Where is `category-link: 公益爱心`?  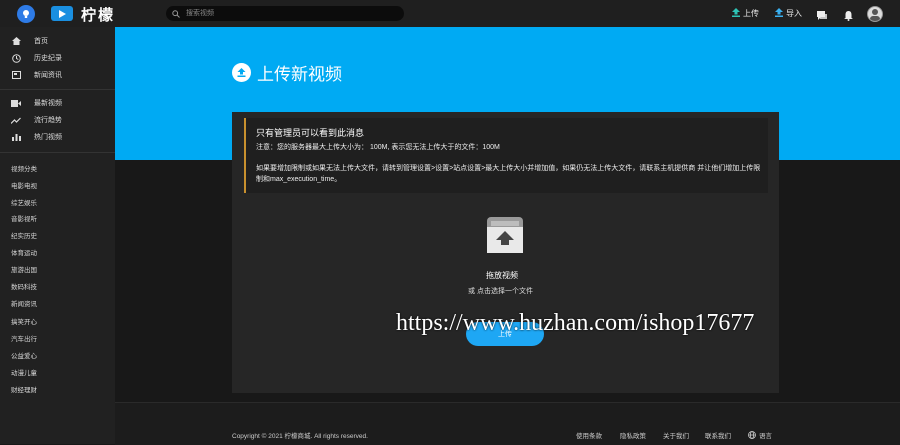
category-link: 公益爱心 is located at coordinates (24, 355).